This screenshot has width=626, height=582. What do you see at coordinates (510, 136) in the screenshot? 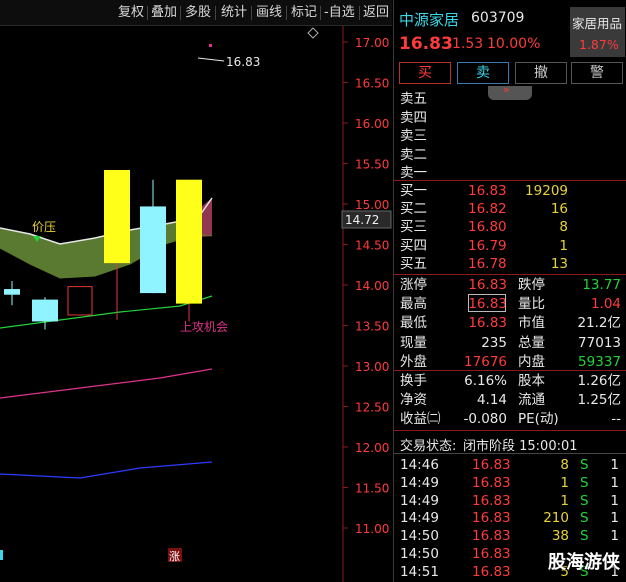
I see `sell-level-row: 卖三` at bounding box center [510, 136].